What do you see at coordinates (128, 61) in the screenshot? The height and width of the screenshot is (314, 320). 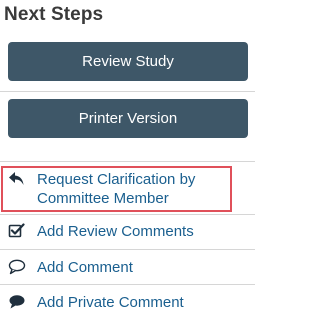 I see `review-study-button: Review Study` at bounding box center [128, 61].